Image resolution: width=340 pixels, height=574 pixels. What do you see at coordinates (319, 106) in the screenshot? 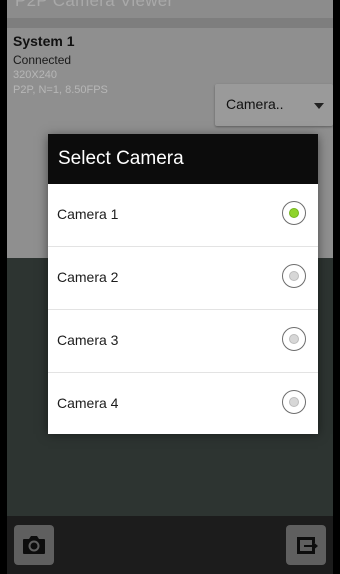
I see `dropdown-arrow-icon` at bounding box center [319, 106].